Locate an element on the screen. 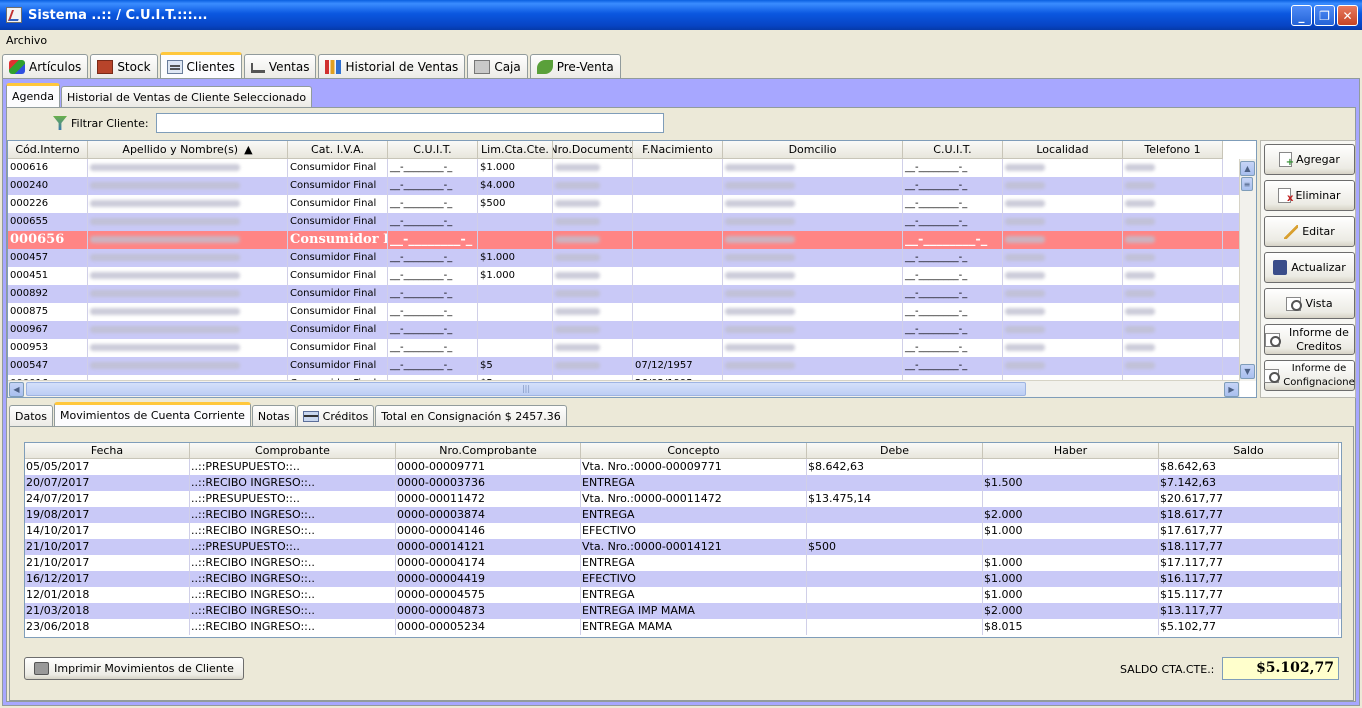  column-header: Telefono 1 is located at coordinates (1173, 150).